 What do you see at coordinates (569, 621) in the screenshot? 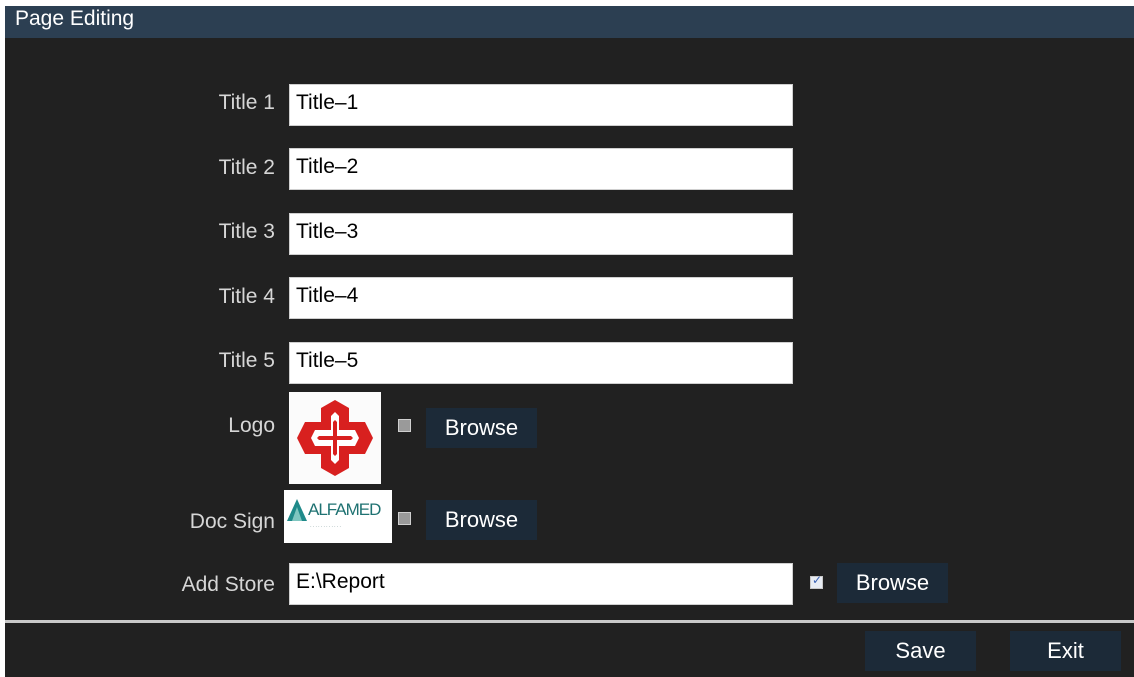
I see `footer-divider` at bounding box center [569, 621].